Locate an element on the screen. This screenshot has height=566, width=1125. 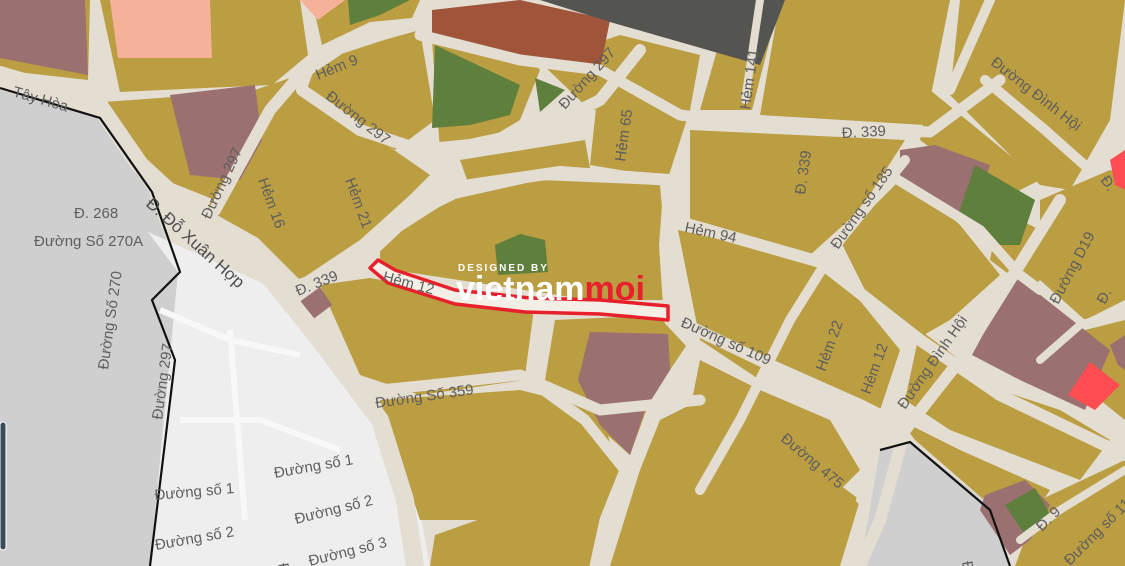
watermark-brand-right: moi is located at coordinates (615, 289).